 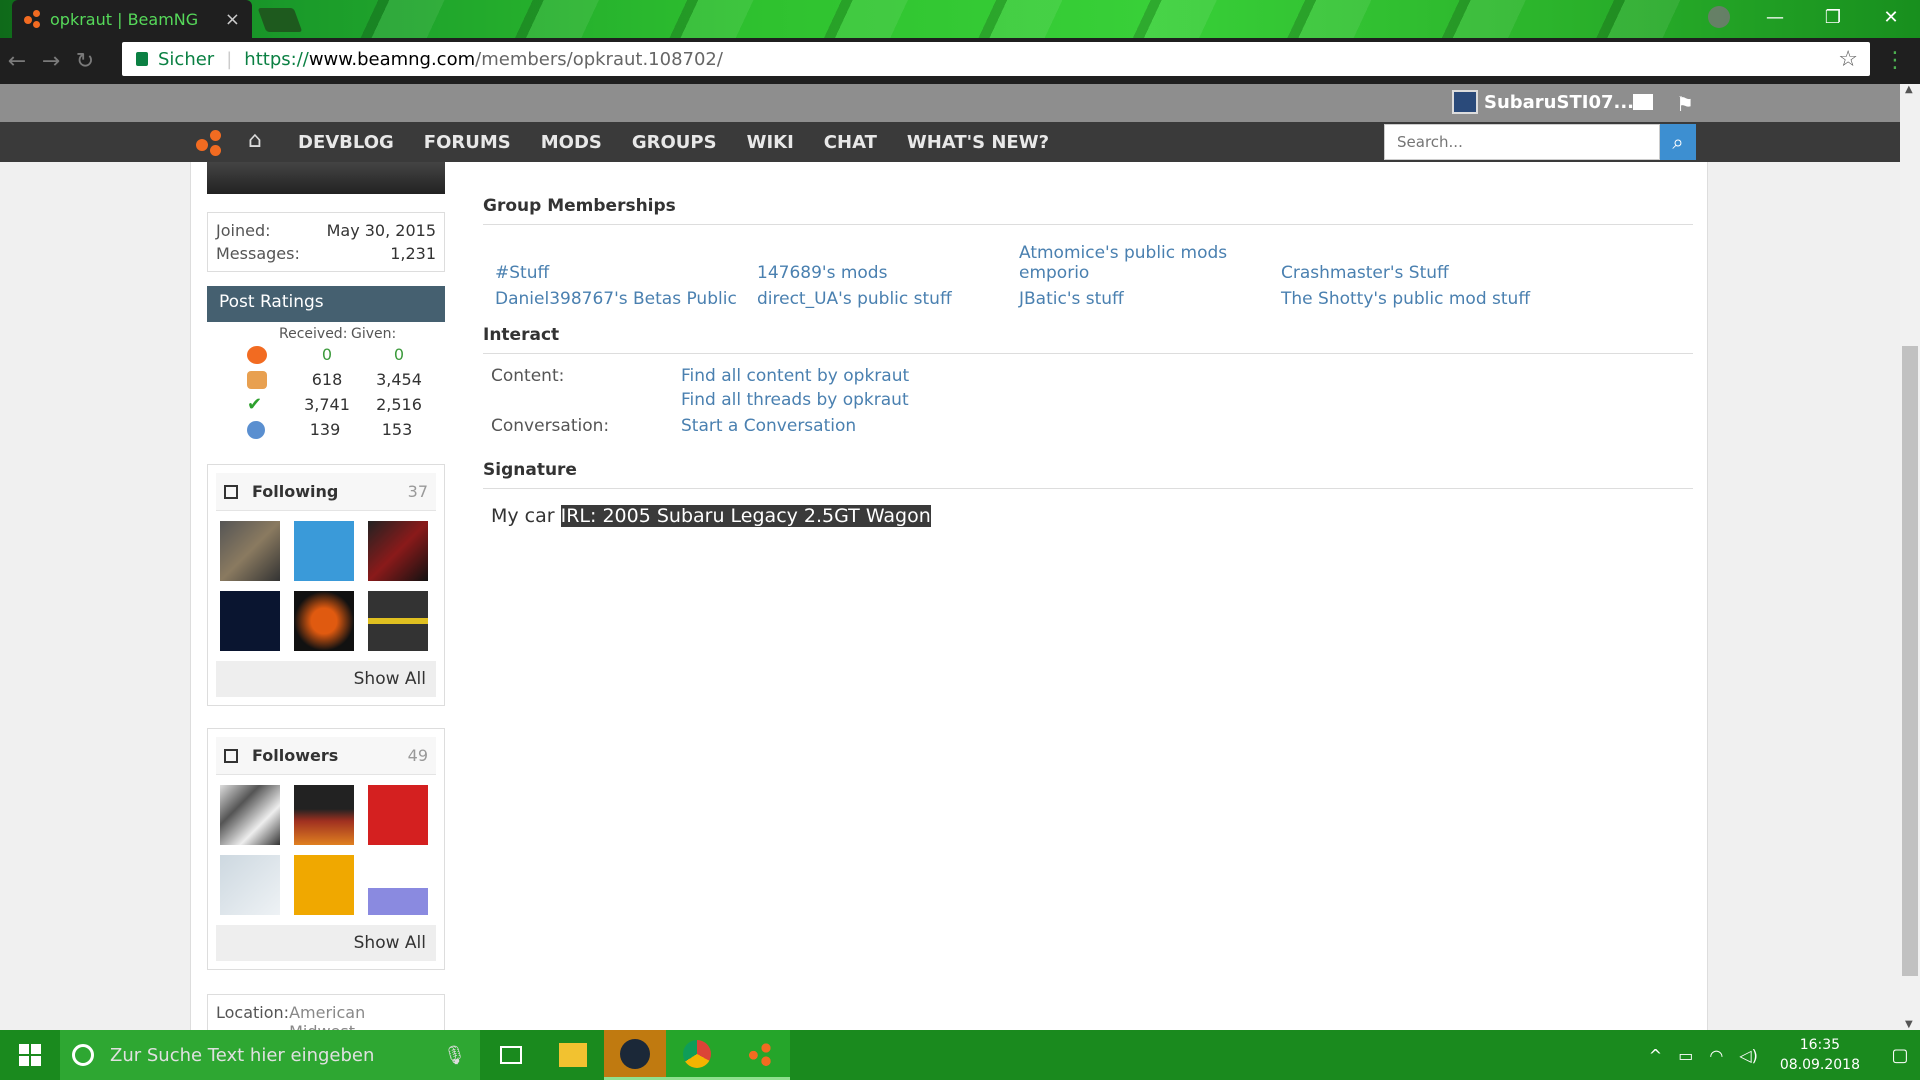 What do you see at coordinates (326, 850) in the screenshot?
I see `followers-avatars` at bounding box center [326, 850].